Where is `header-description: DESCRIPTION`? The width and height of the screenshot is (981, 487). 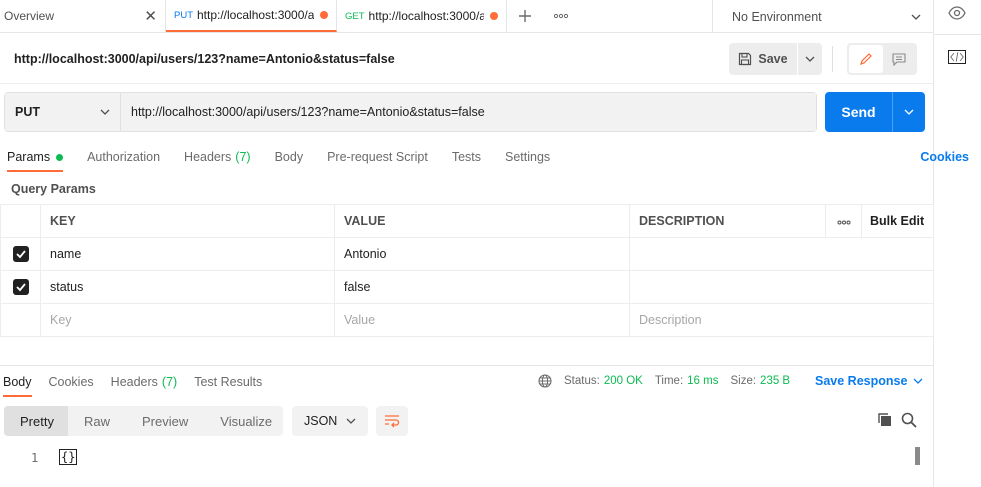
header-description: DESCRIPTION is located at coordinates (727, 221).